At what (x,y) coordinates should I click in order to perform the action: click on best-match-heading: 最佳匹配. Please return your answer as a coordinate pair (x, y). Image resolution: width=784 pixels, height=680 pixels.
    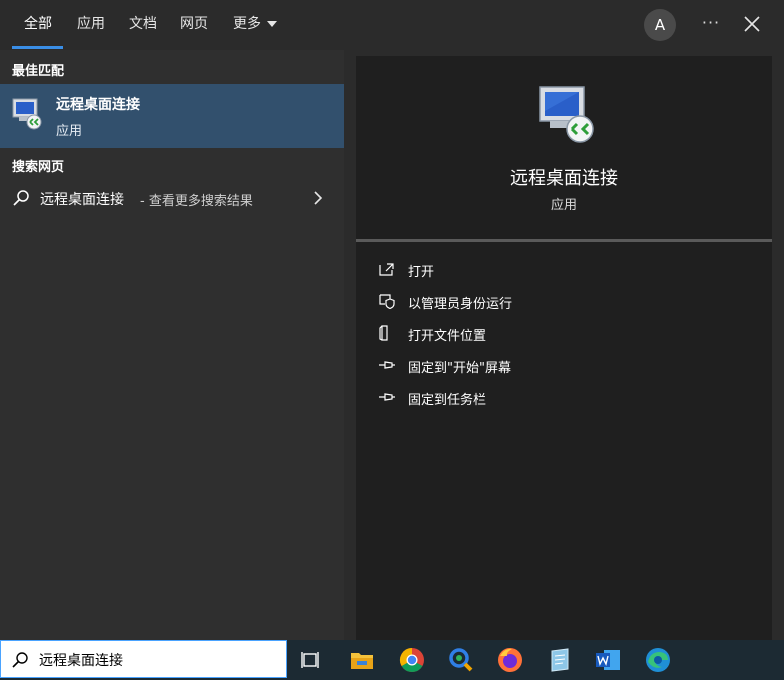
    Looking at the image, I should click on (38, 71).